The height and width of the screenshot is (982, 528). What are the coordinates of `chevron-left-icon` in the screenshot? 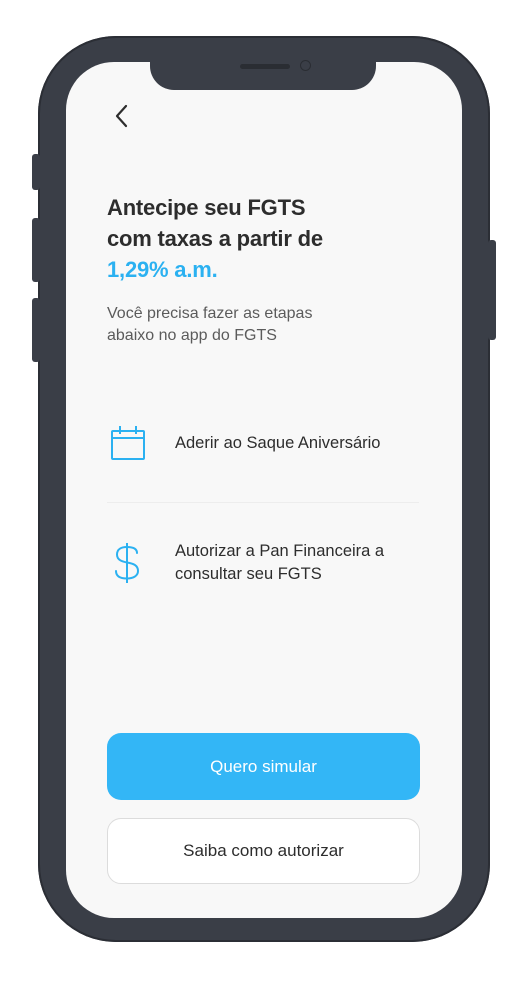 It's located at (121, 116).